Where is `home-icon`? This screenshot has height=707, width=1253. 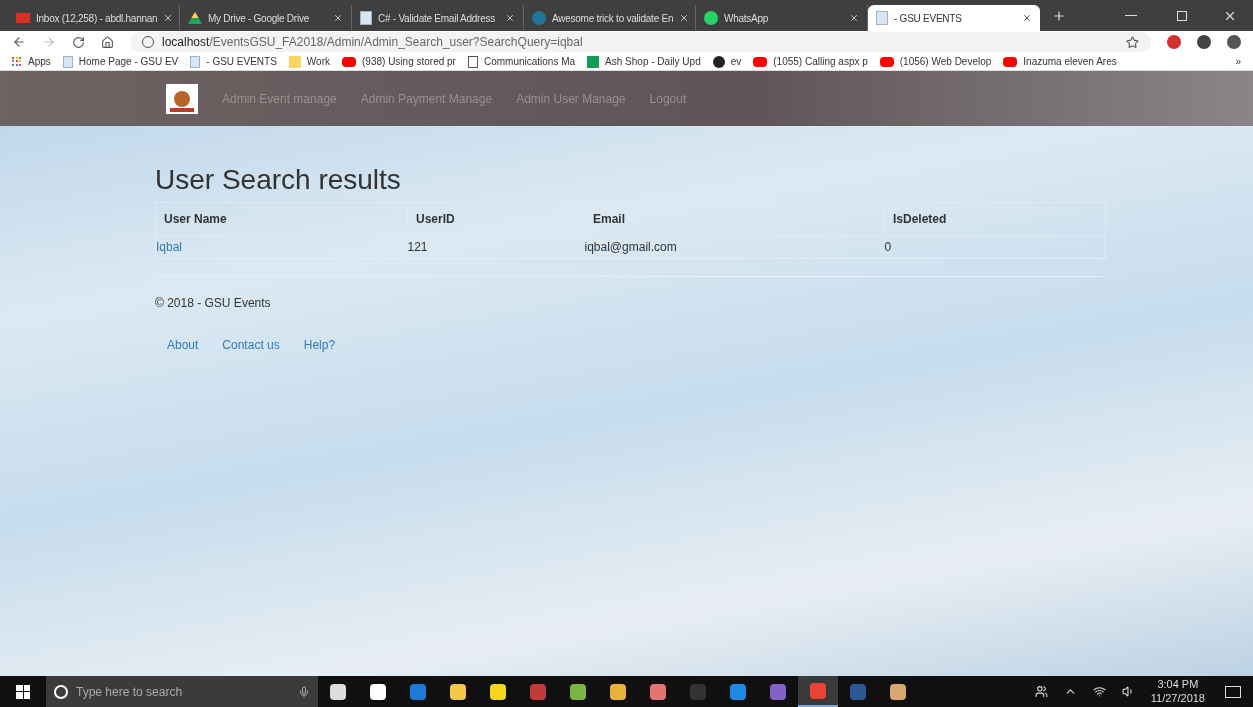 home-icon is located at coordinates (107, 42).